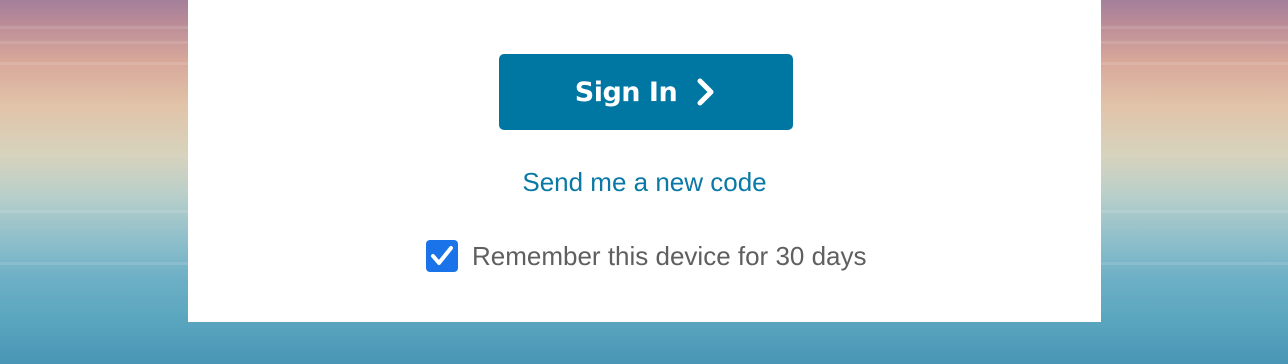  I want to click on checkmark-icon, so click(442, 255).